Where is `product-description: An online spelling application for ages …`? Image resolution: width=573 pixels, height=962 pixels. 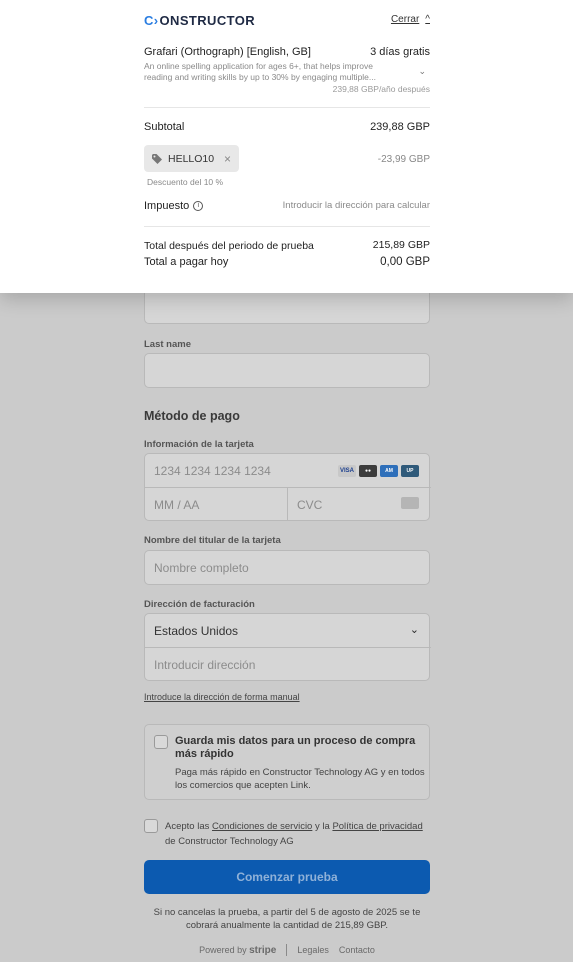
product-description: An online spelling application for ages … is located at coordinates (260, 71).